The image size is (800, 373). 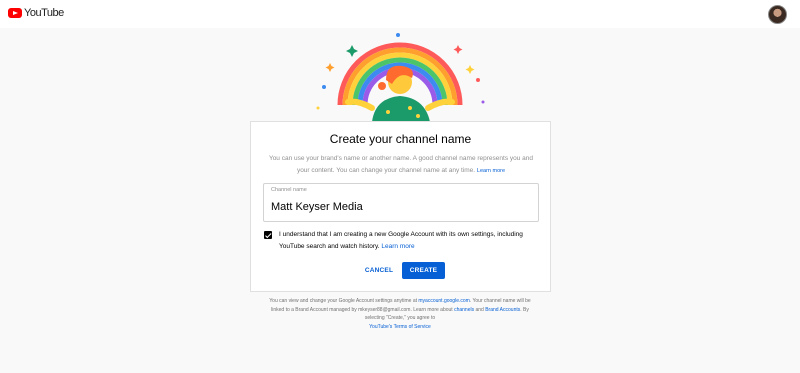 I want to click on cancel-button: CANCEL, so click(x=379, y=270).